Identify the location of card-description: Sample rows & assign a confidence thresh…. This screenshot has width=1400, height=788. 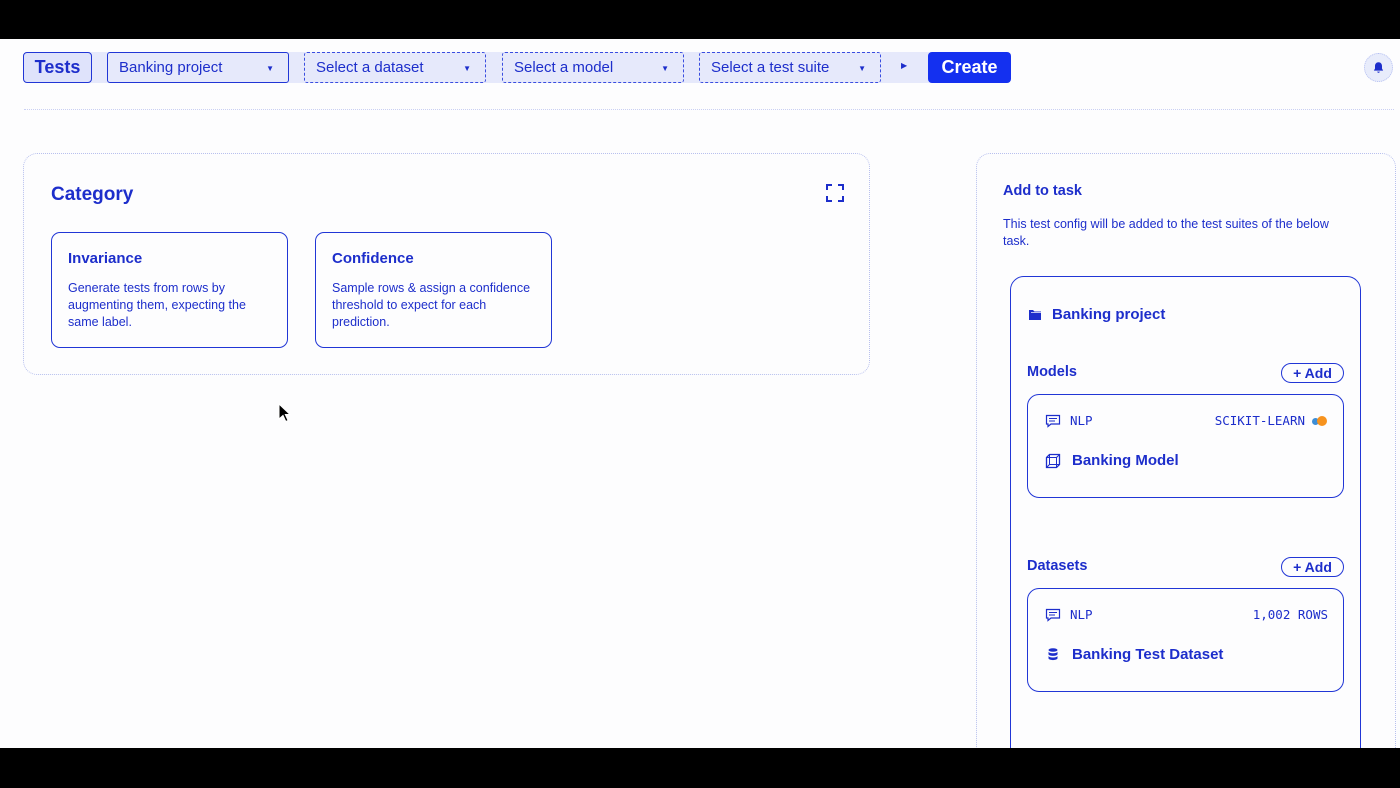
(431, 305).